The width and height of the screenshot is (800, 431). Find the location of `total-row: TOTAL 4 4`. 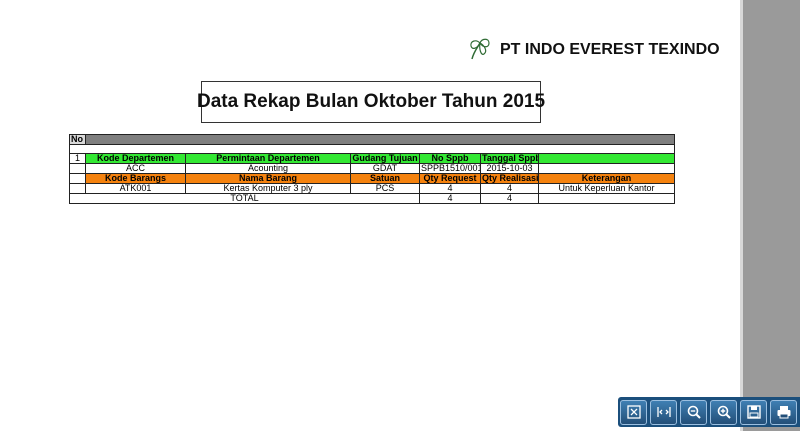

total-row: TOTAL 4 4 is located at coordinates (372, 198).